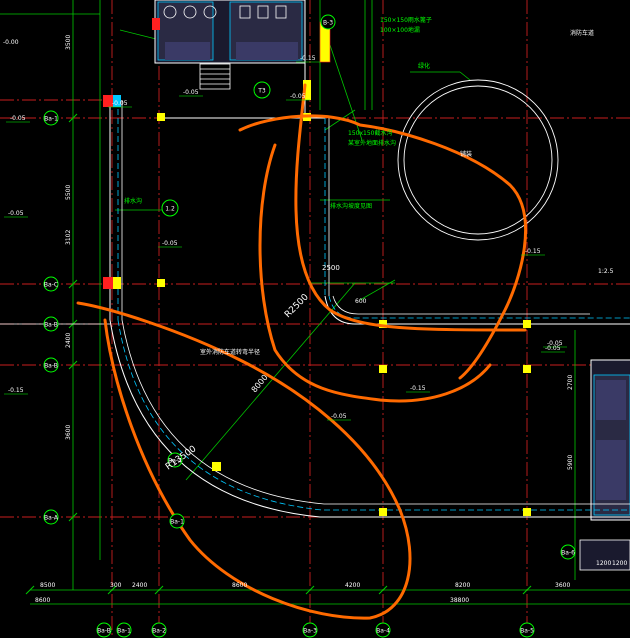 Image resolution: width=630 pixels, height=638 pixels. I want to click on note-a: 150×150雨水篦子, so click(406, 20).